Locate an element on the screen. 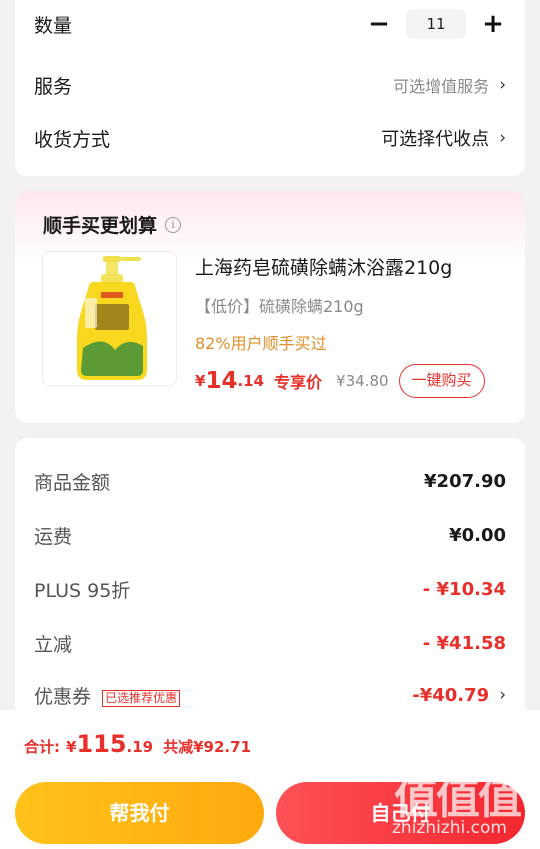 Image resolution: width=540 pixels, height=849 pixels. delivery-label: 收货方式 is located at coordinates (72, 139).